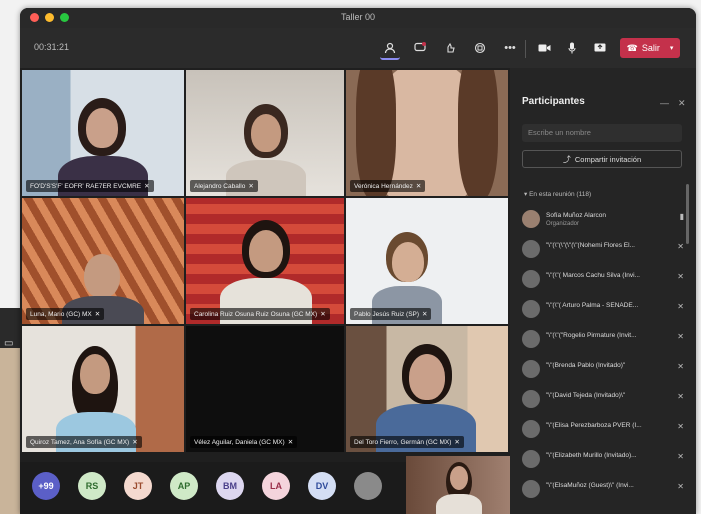 This screenshot has height=514, width=701. I want to click on list-item: "\"(\"( Marcos Cachu Silva (Invi... ✕, so click(604, 281).